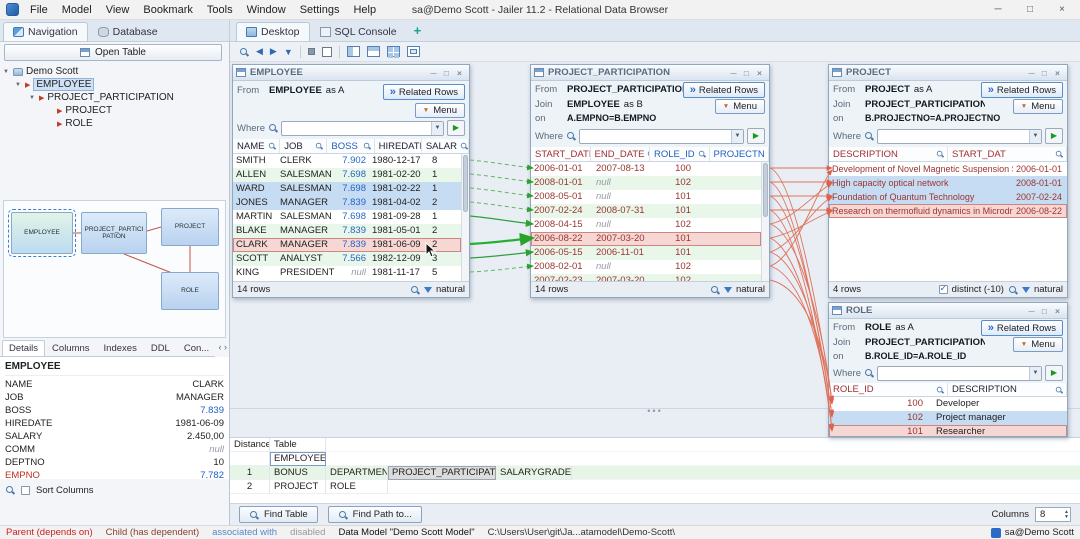 The image size is (1080, 539). What do you see at coordinates (347, 231) in the screenshot?
I see `table-row: BLAKE MANAGER 7.839 1981-05-01 2` at bounding box center [347, 231].